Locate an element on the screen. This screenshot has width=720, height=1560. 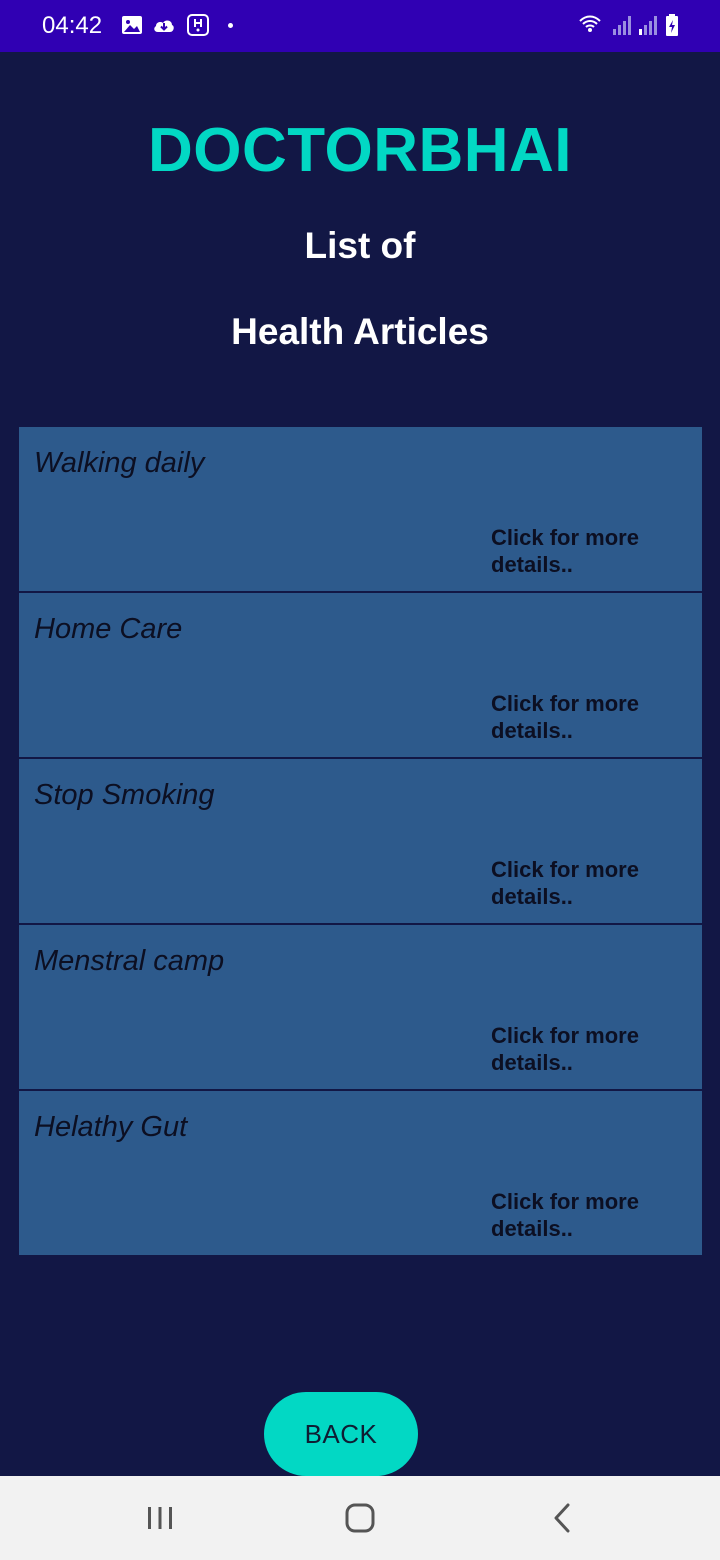
battery-charging-icon is located at coordinates (672, 25).